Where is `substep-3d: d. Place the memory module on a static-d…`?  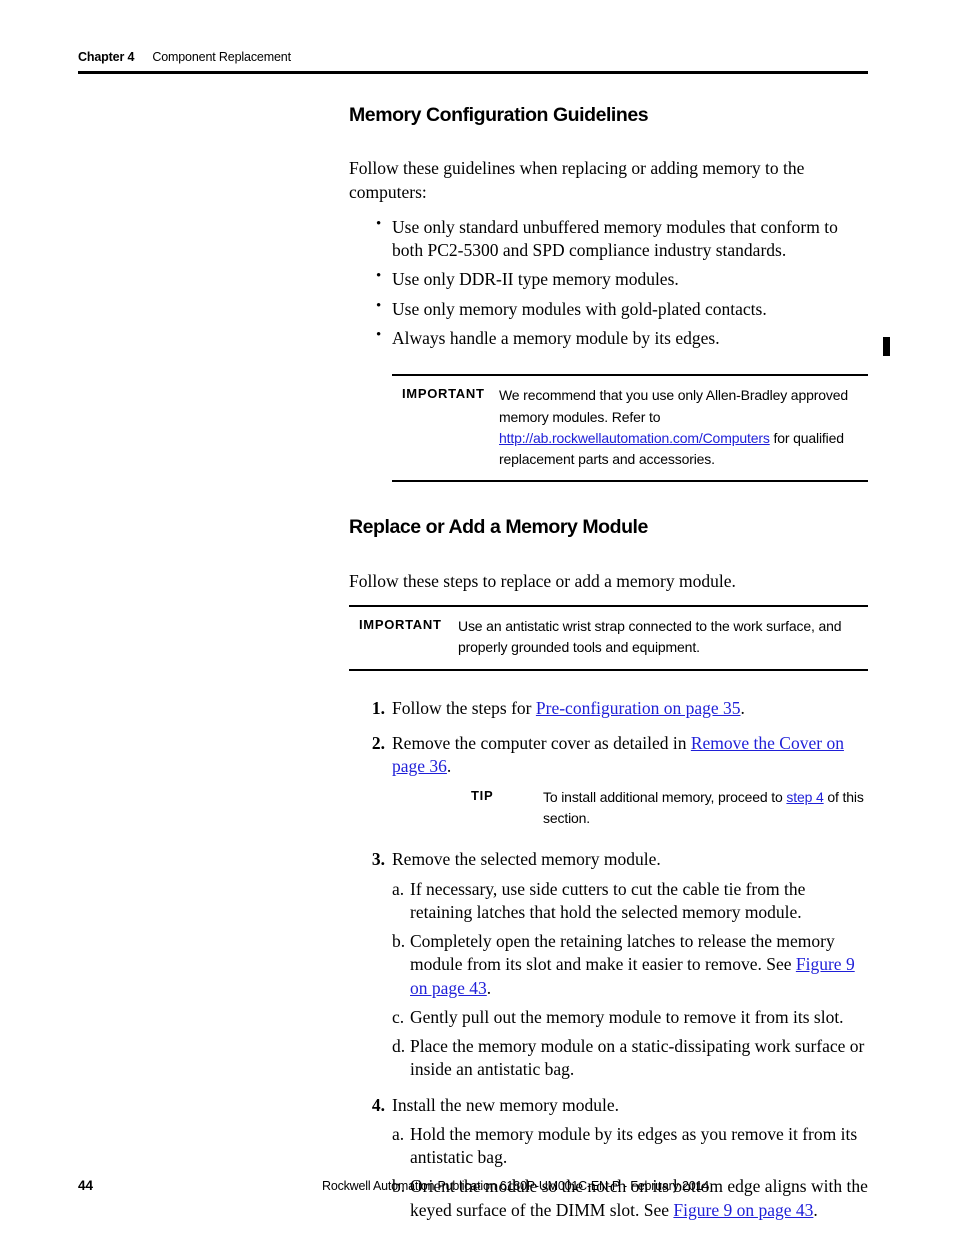 substep-3d: d. Place the memory module on a static-d… is located at coordinates (630, 1058).